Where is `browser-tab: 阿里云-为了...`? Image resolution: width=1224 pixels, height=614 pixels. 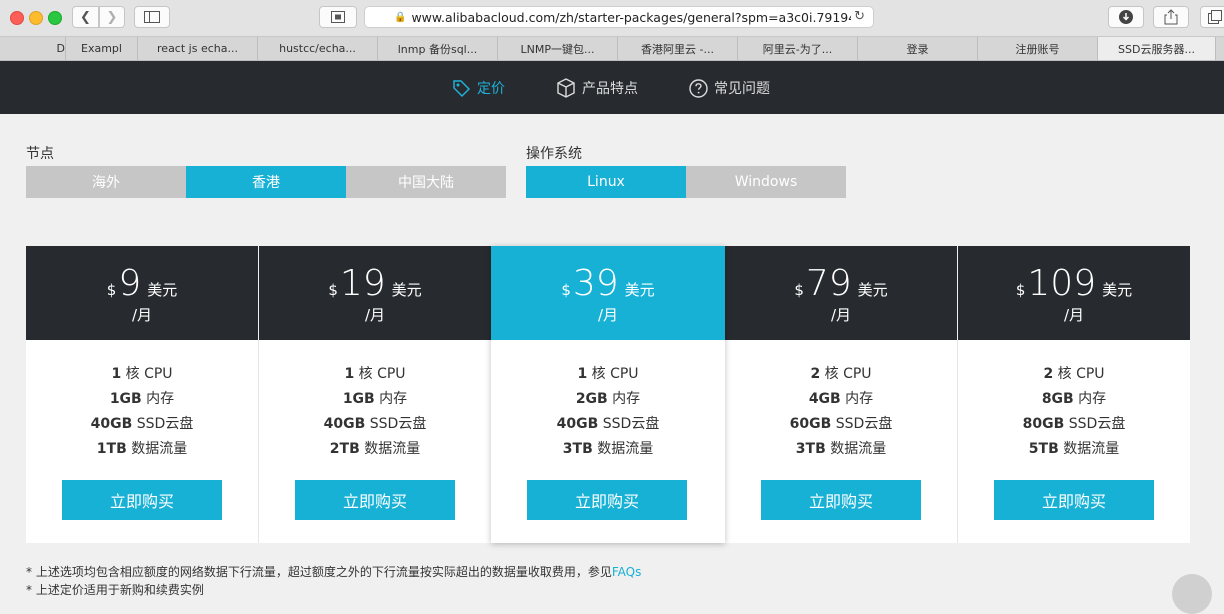 browser-tab: 阿里云-为了... is located at coordinates (798, 48).